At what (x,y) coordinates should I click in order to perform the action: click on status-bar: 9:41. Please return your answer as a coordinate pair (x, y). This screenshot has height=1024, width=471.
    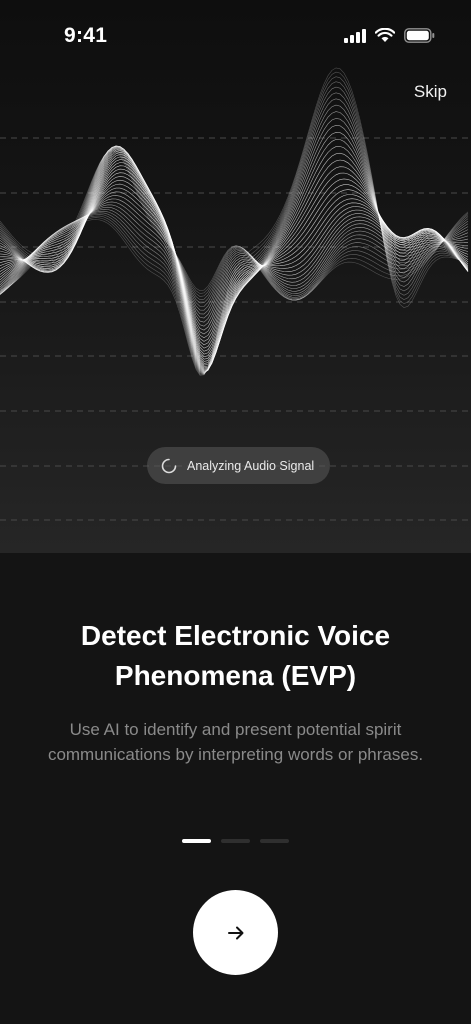
    Looking at the image, I should click on (235, 35).